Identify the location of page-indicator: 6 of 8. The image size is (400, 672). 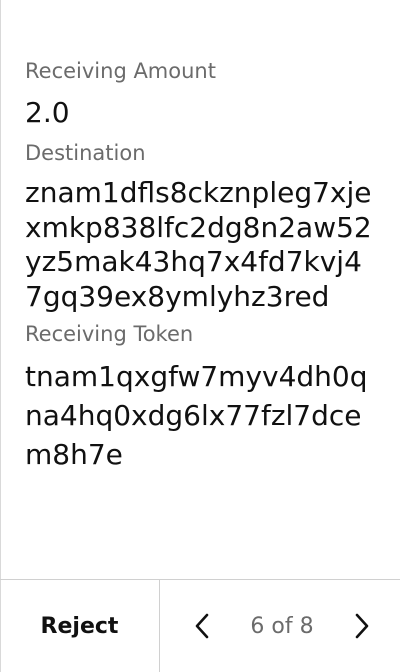
(282, 626).